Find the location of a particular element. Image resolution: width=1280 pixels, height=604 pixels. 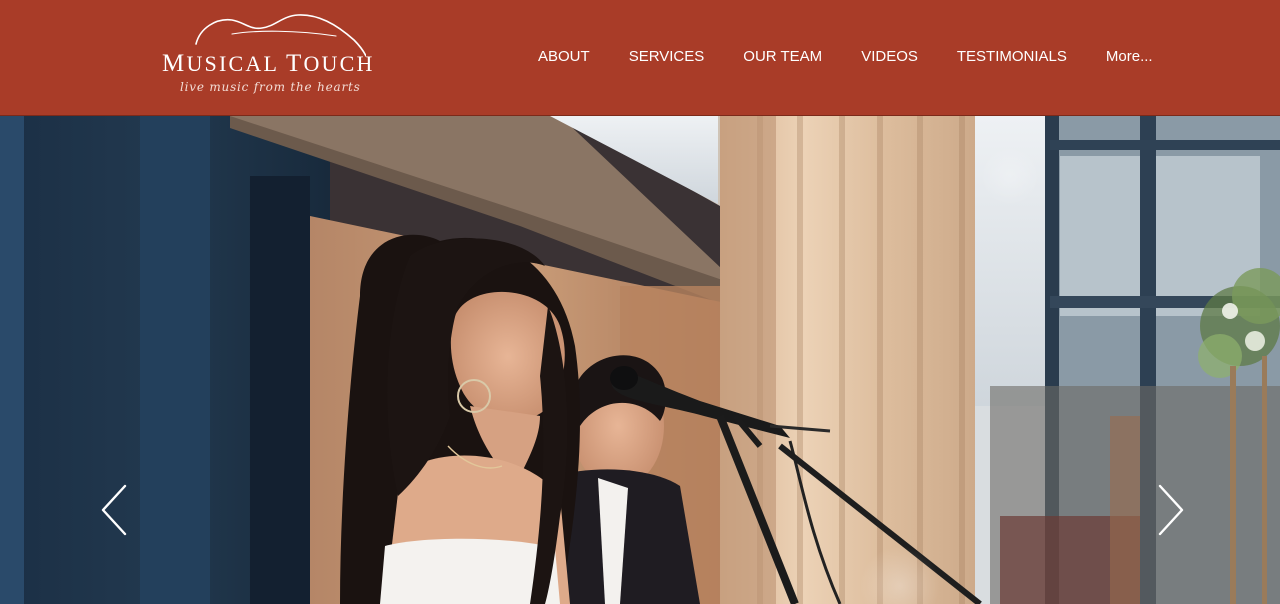

nav-our-team: OUR TEAM is located at coordinates (782, 56).